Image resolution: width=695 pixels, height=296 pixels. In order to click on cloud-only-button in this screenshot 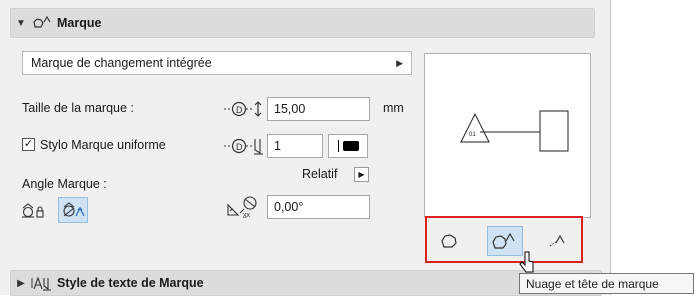, I will do `click(450, 241)`.